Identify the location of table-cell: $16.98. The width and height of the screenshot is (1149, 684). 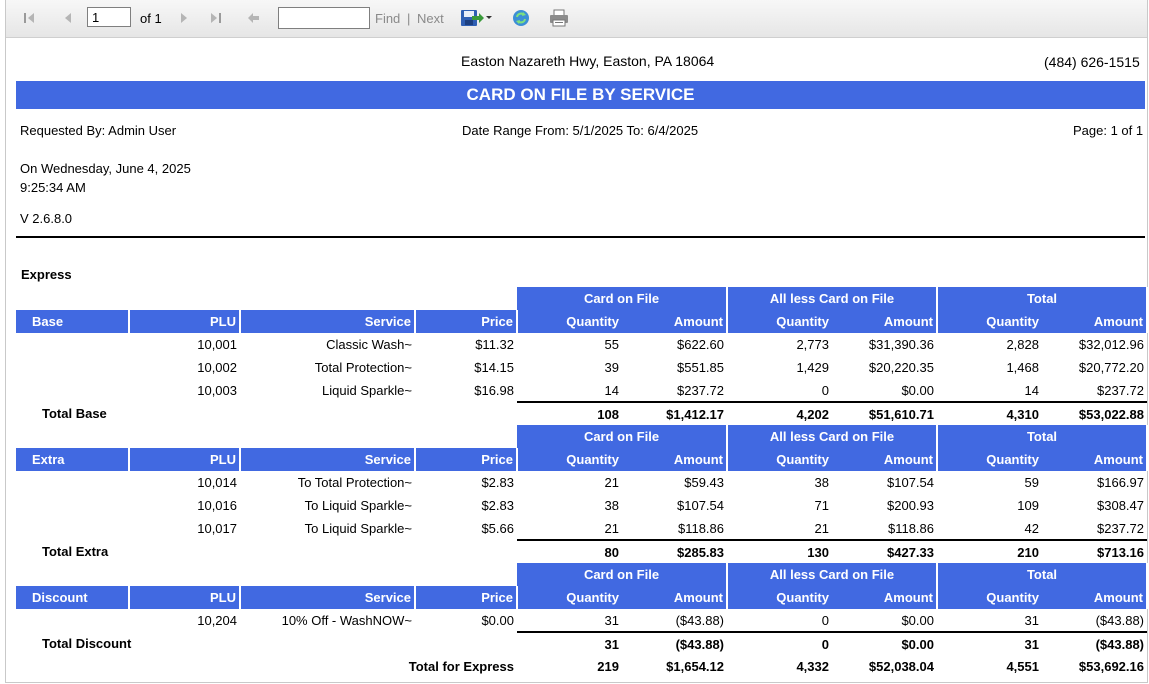
(494, 390).